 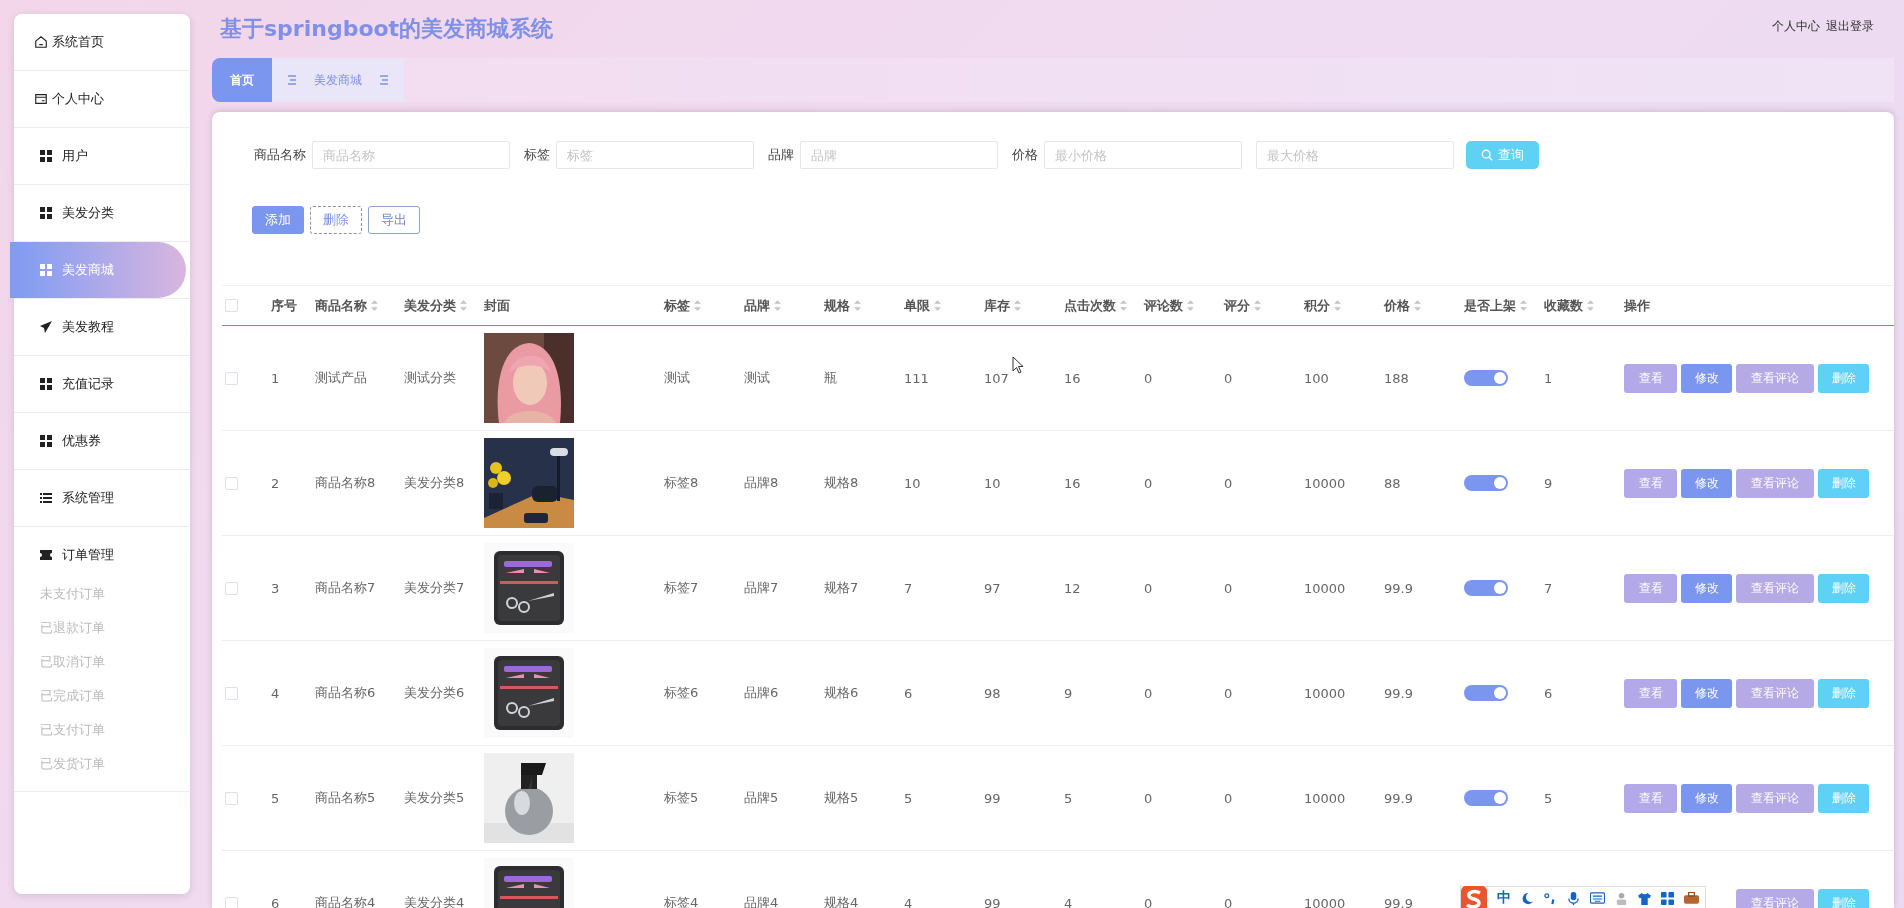 I want to click on tab: 首页, so click(x=242, y=80).